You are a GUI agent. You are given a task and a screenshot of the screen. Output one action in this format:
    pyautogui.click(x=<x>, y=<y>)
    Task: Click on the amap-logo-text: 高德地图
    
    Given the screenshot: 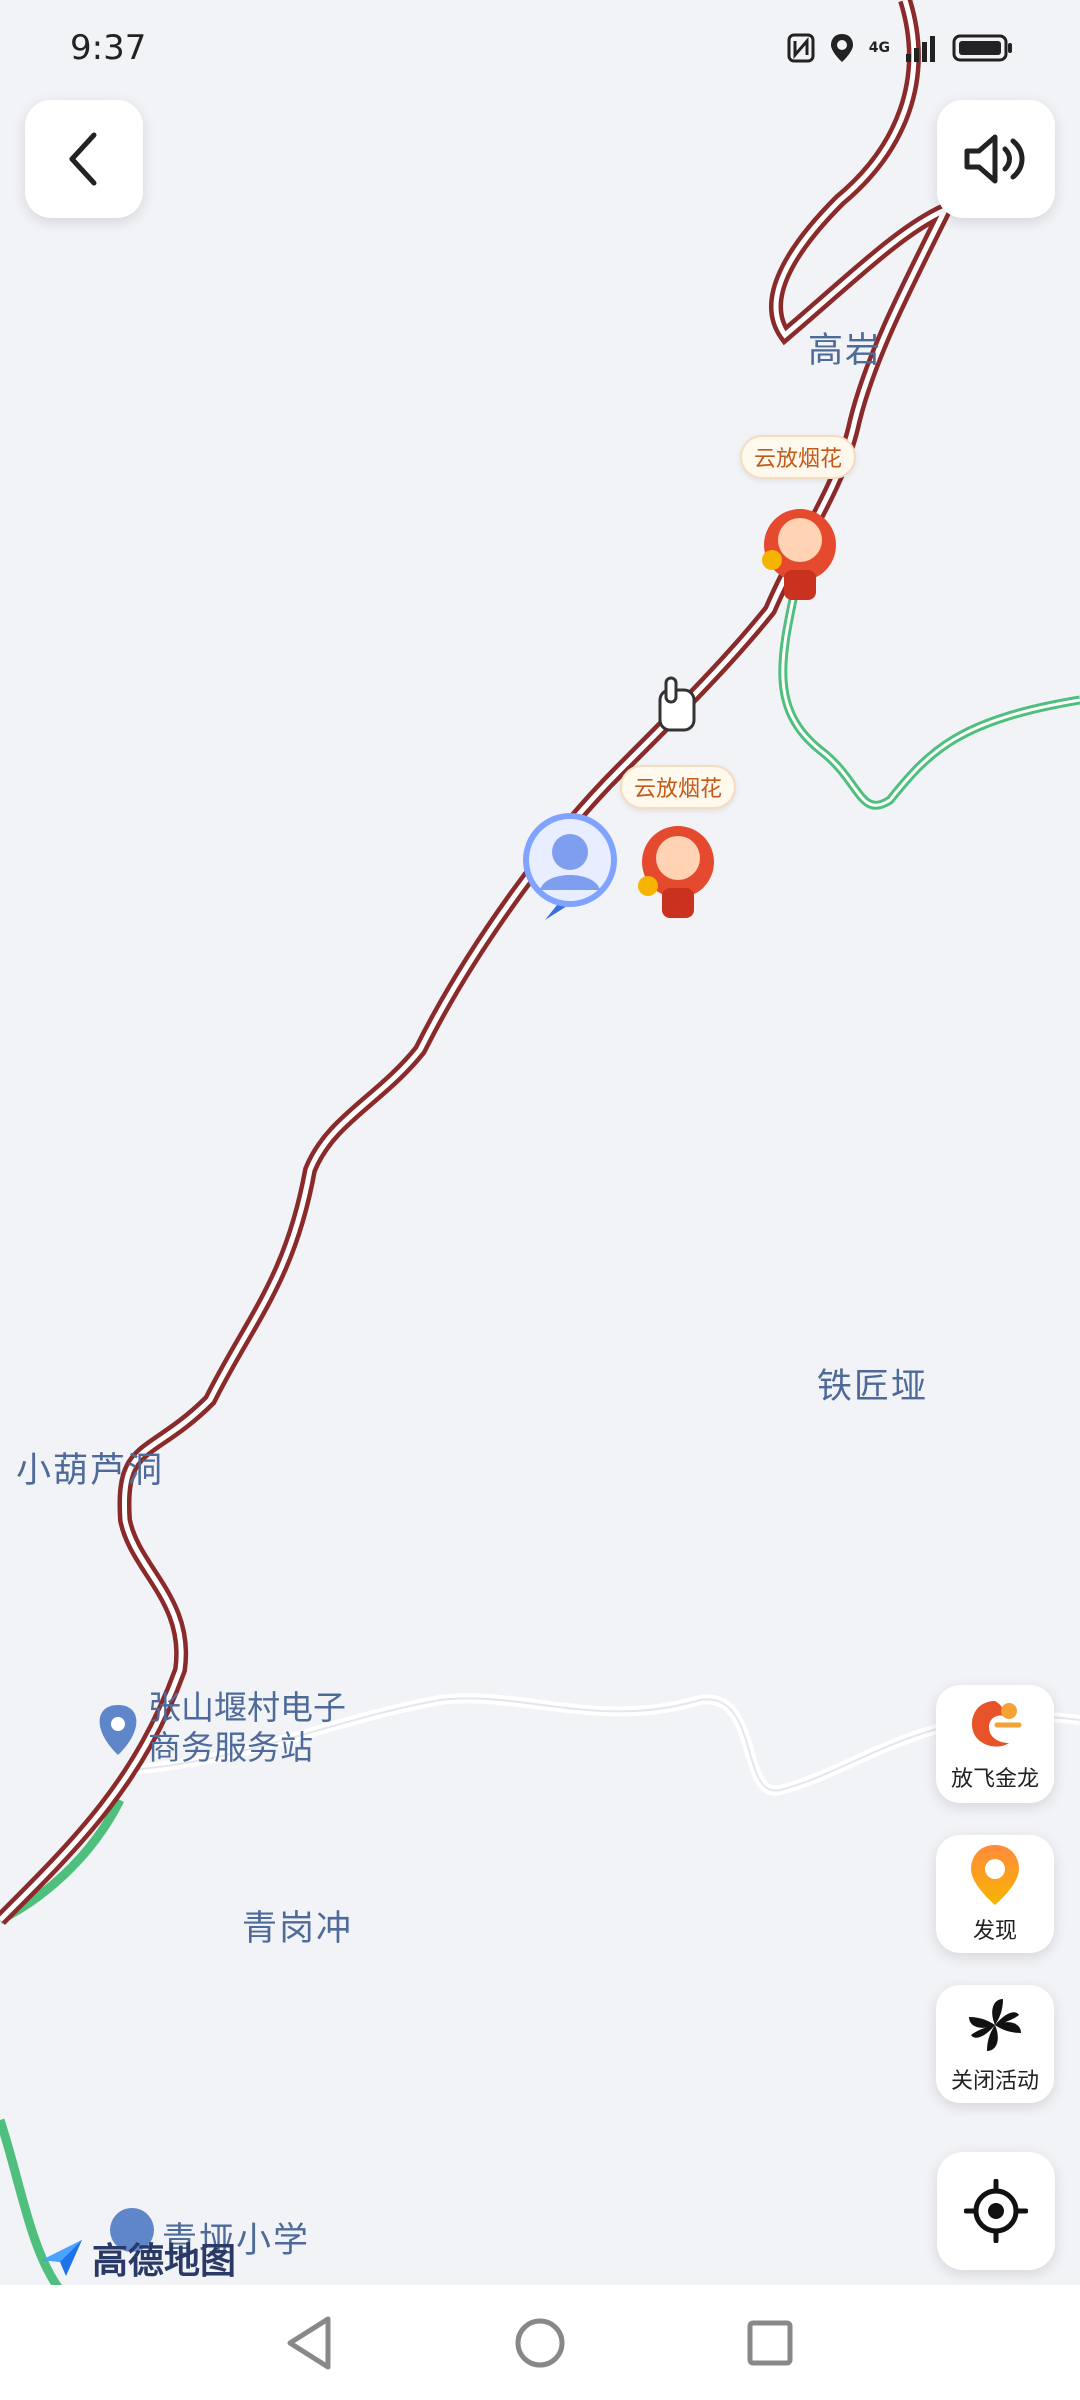 What is the action you would take?
    pyautogui.click(x=164, y=2261)
    